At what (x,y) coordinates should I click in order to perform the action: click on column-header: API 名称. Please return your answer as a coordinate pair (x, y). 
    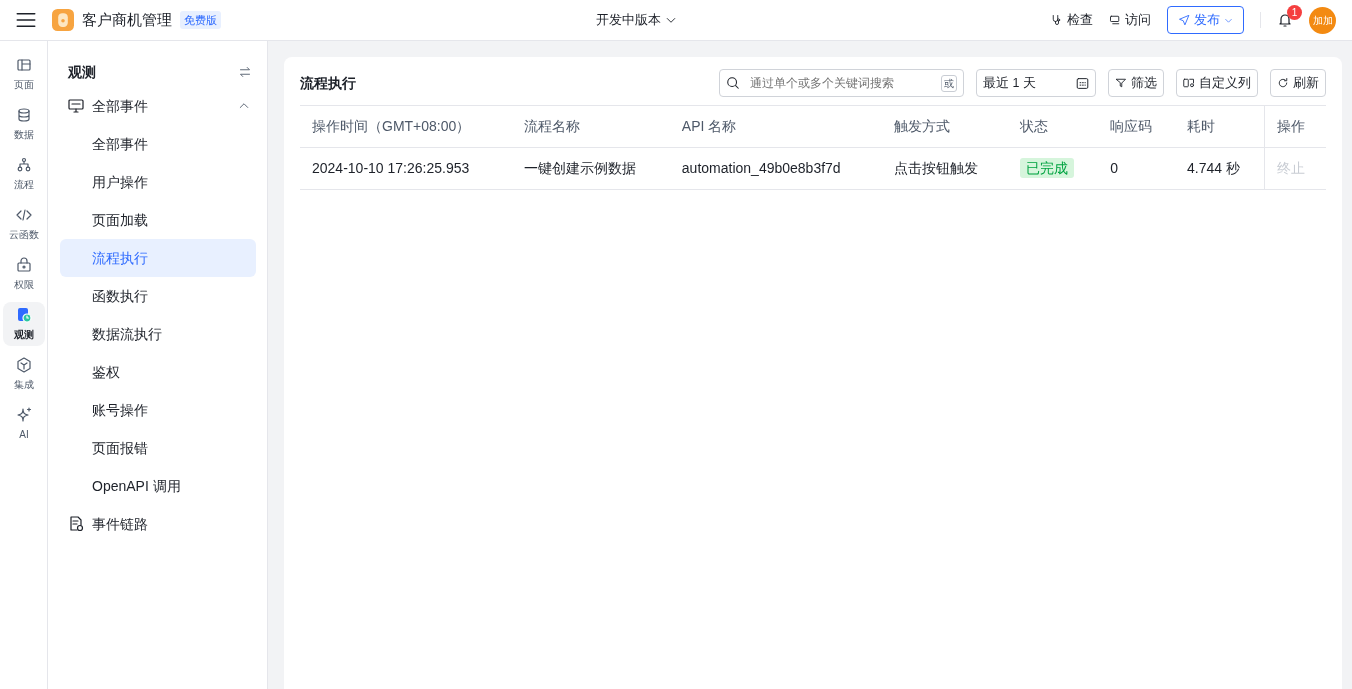
    Looking at the image, I should click on (776, 126).